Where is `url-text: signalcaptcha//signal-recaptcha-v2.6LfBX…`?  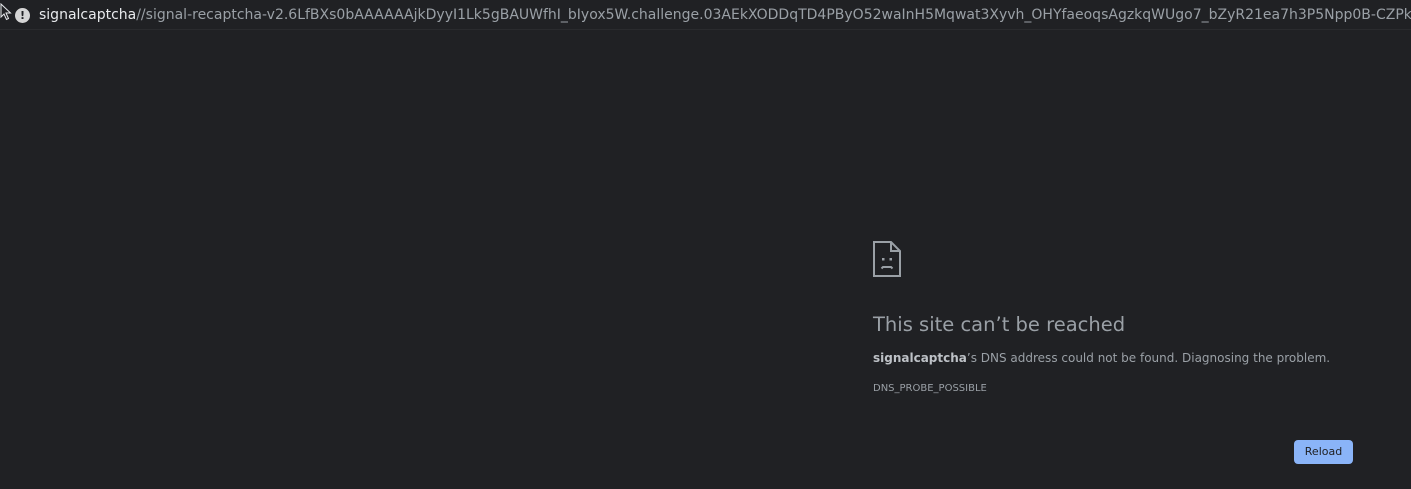 url-text: signalcaptcha//signal-recaptcha-v2.6LfBX… is located at coordinates (725, 15).